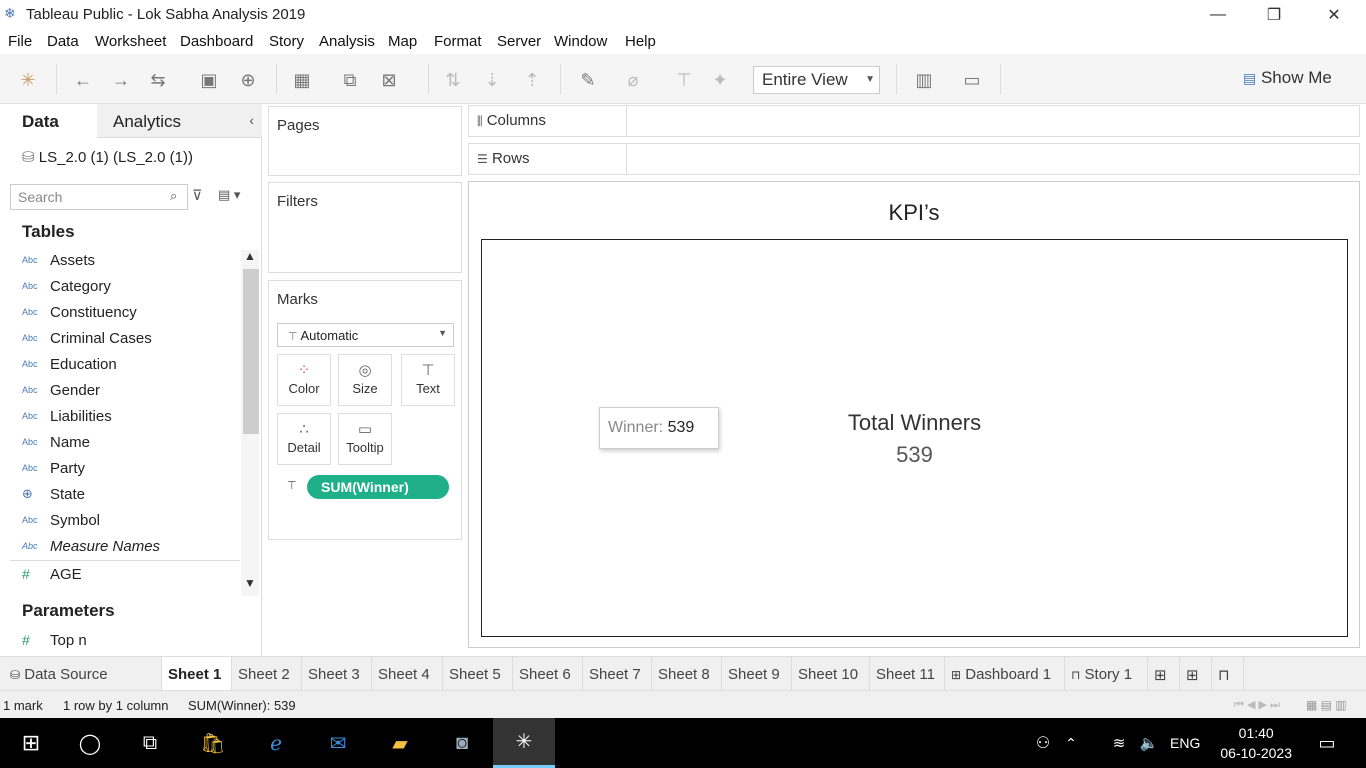  I want to click on field-name-item: Abc Name, so click(56, 442).